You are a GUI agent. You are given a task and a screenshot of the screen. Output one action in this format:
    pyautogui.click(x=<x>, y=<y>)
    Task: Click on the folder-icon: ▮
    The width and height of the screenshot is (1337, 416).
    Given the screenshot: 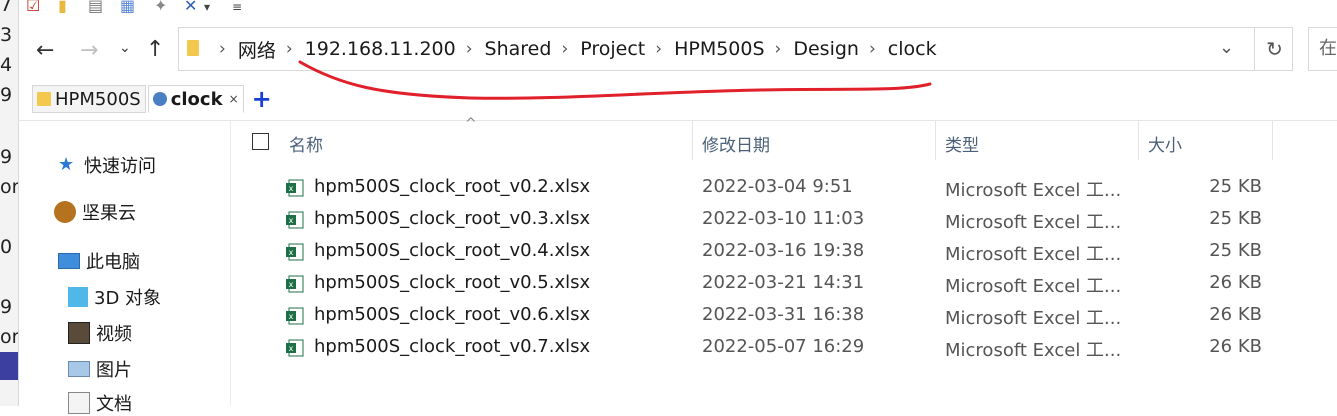 What is the action you would take?
    pyautogui.click(x=62, y=7)
    